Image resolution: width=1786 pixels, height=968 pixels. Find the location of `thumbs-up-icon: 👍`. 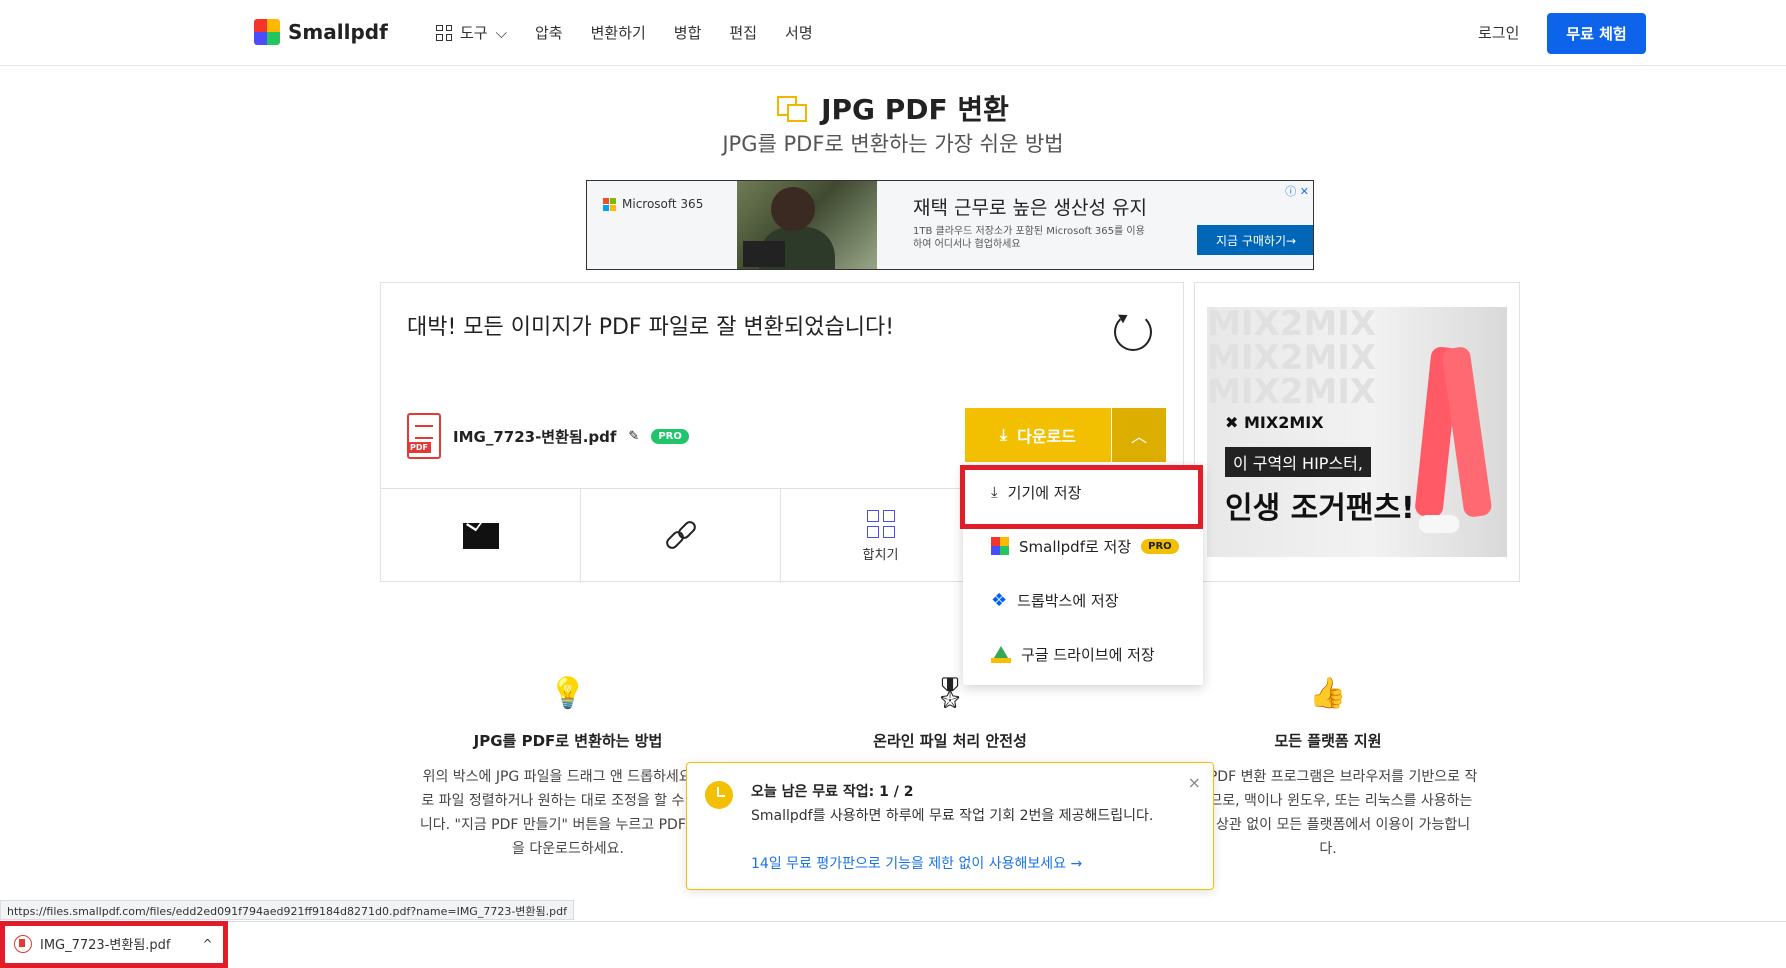

thumbs-up-icon: 👍 is located at coordinates (1328, 693).